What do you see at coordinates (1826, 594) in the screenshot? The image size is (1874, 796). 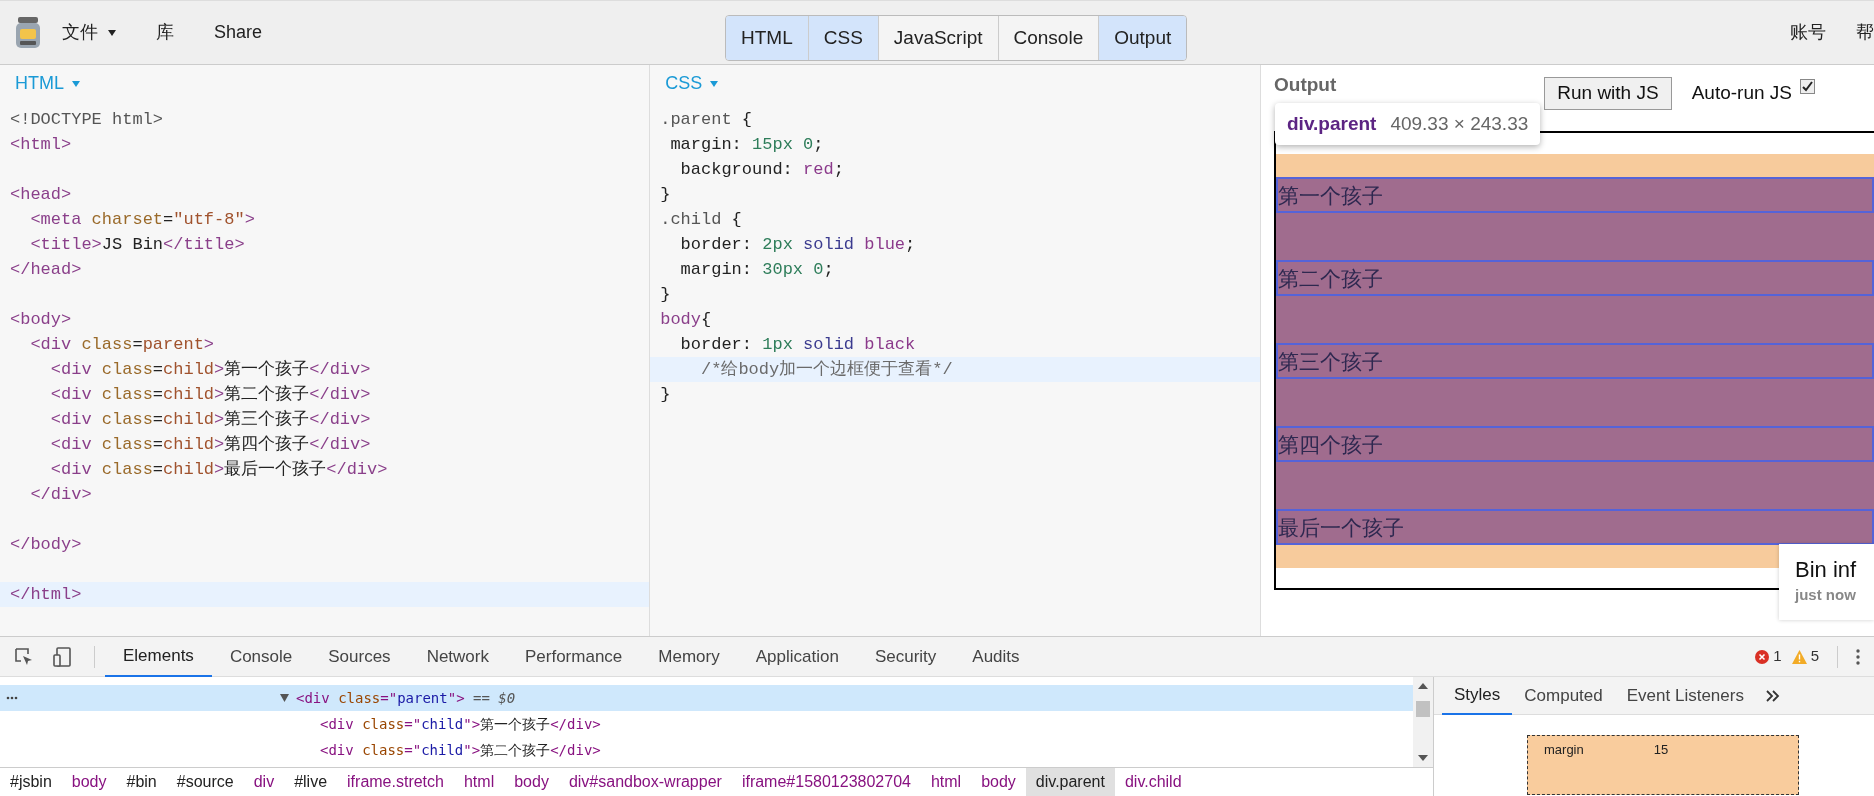 I see `toast-time: just now` at bounding box center [1826, 594].